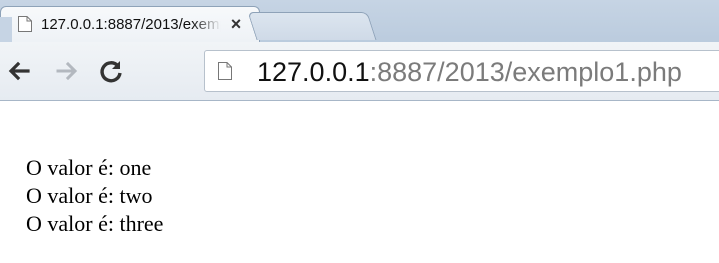  Describe the element at coordinates (111, 71) in the screenshot. I see `reload-icon` at that location.